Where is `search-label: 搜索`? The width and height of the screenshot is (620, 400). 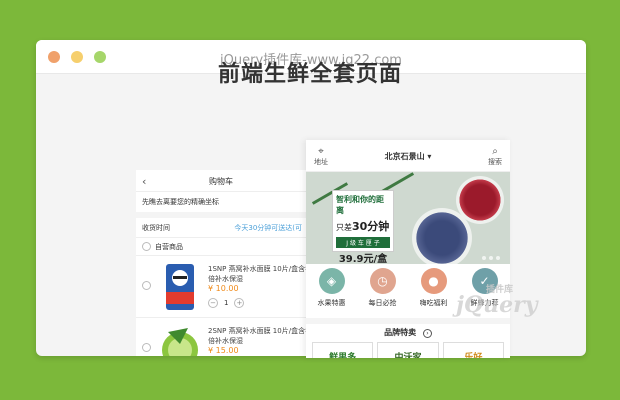
search-label: 搜索 is located at coordinates (495, 162).